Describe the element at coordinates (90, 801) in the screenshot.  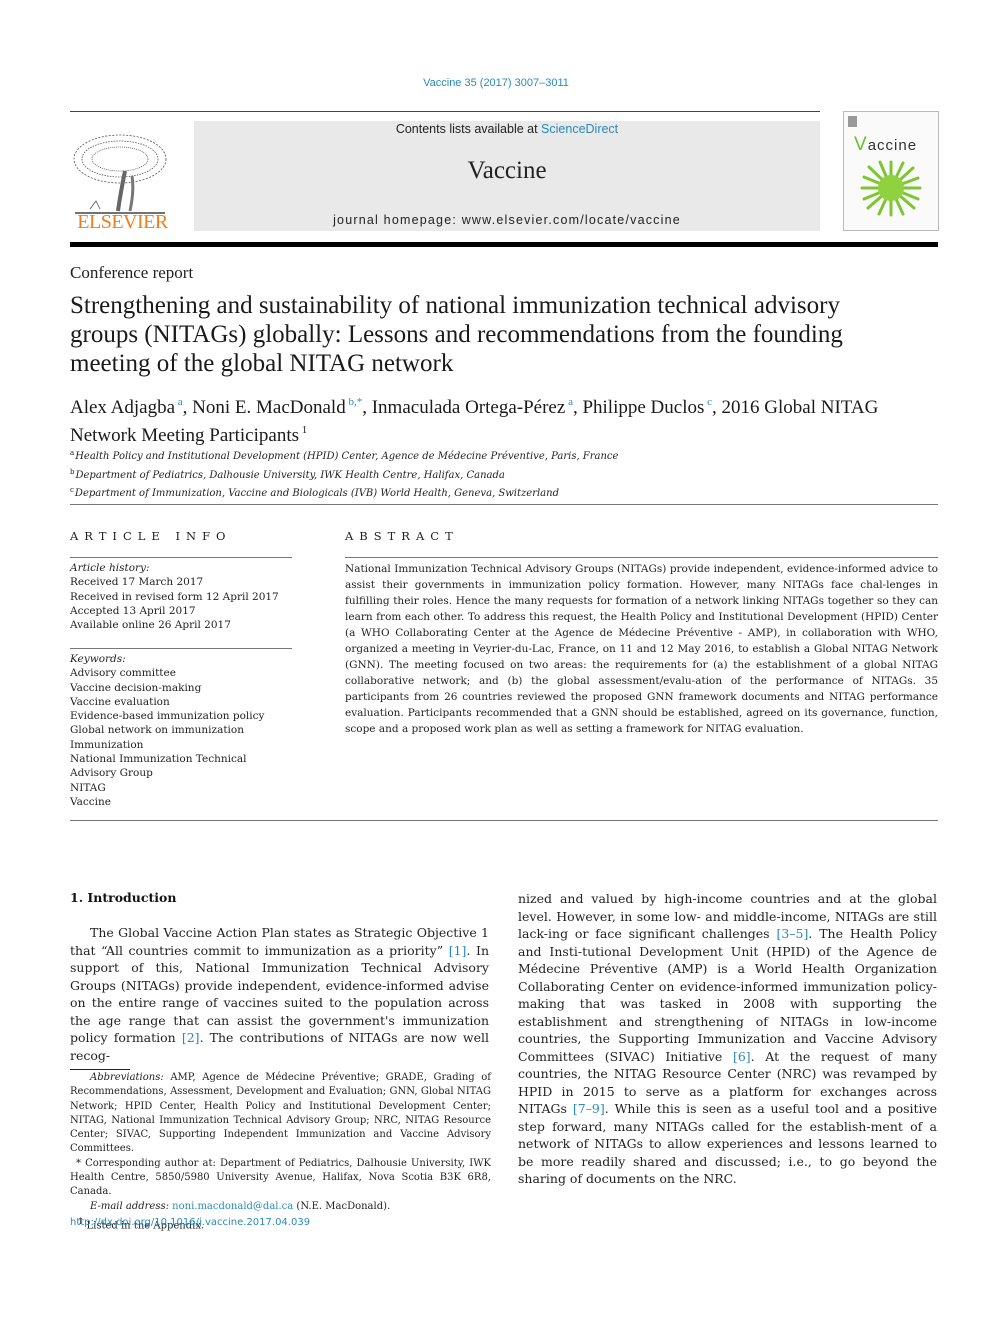
I see `keyword-item: Vaccine` at that location.